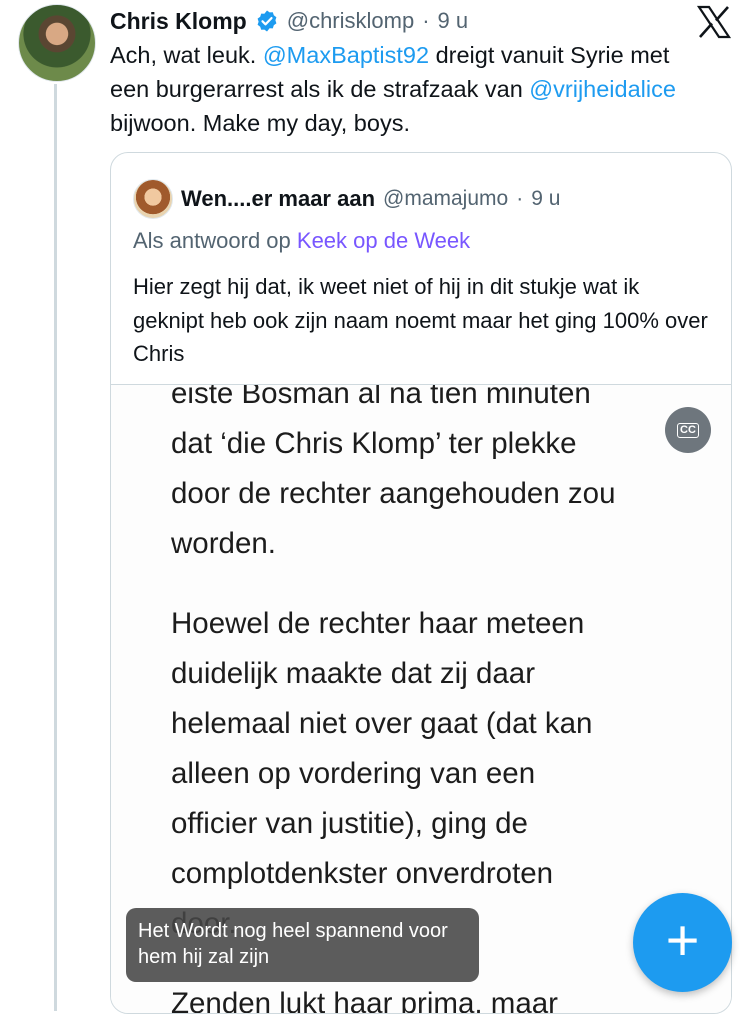 This screenshot has height=1014, width=750. I want to click on doc-line: helemaal niet over gaat (dat kan, so click(382, 723).